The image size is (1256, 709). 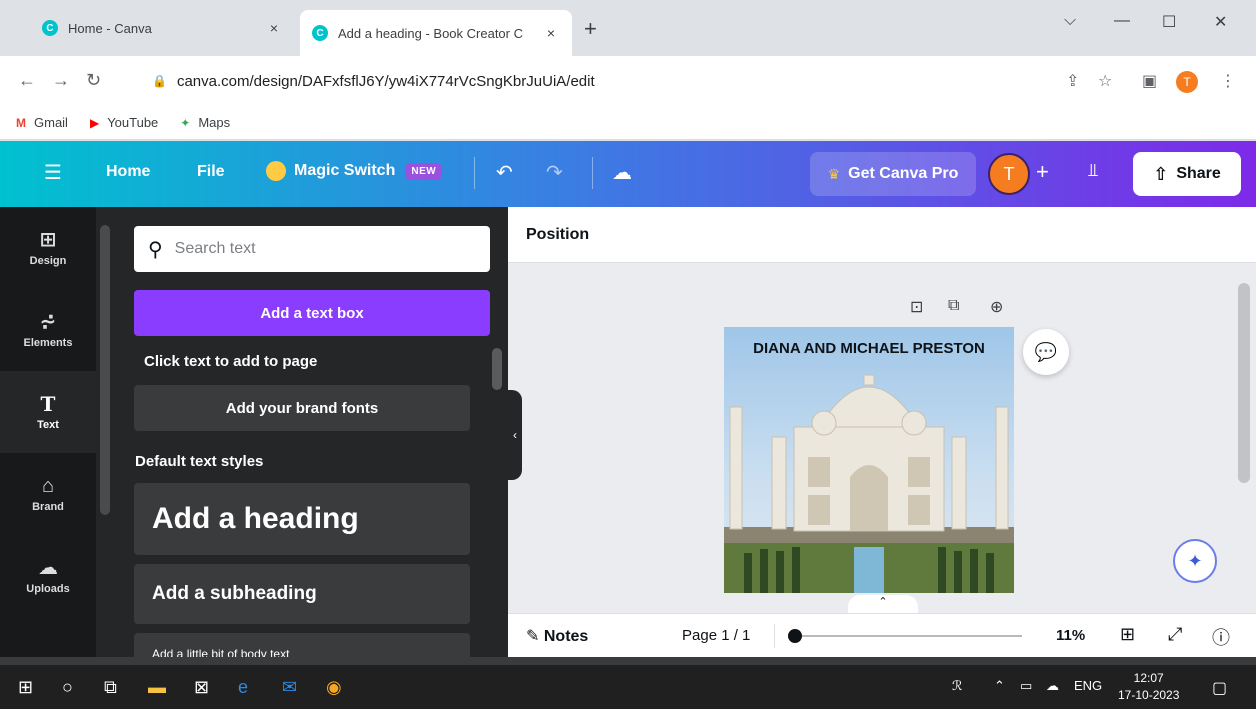 What do you see at coordinates (42, 122) in the screenshot?
I see `bookmark-gmail: M Gmail` at bounding box center [42, 122].